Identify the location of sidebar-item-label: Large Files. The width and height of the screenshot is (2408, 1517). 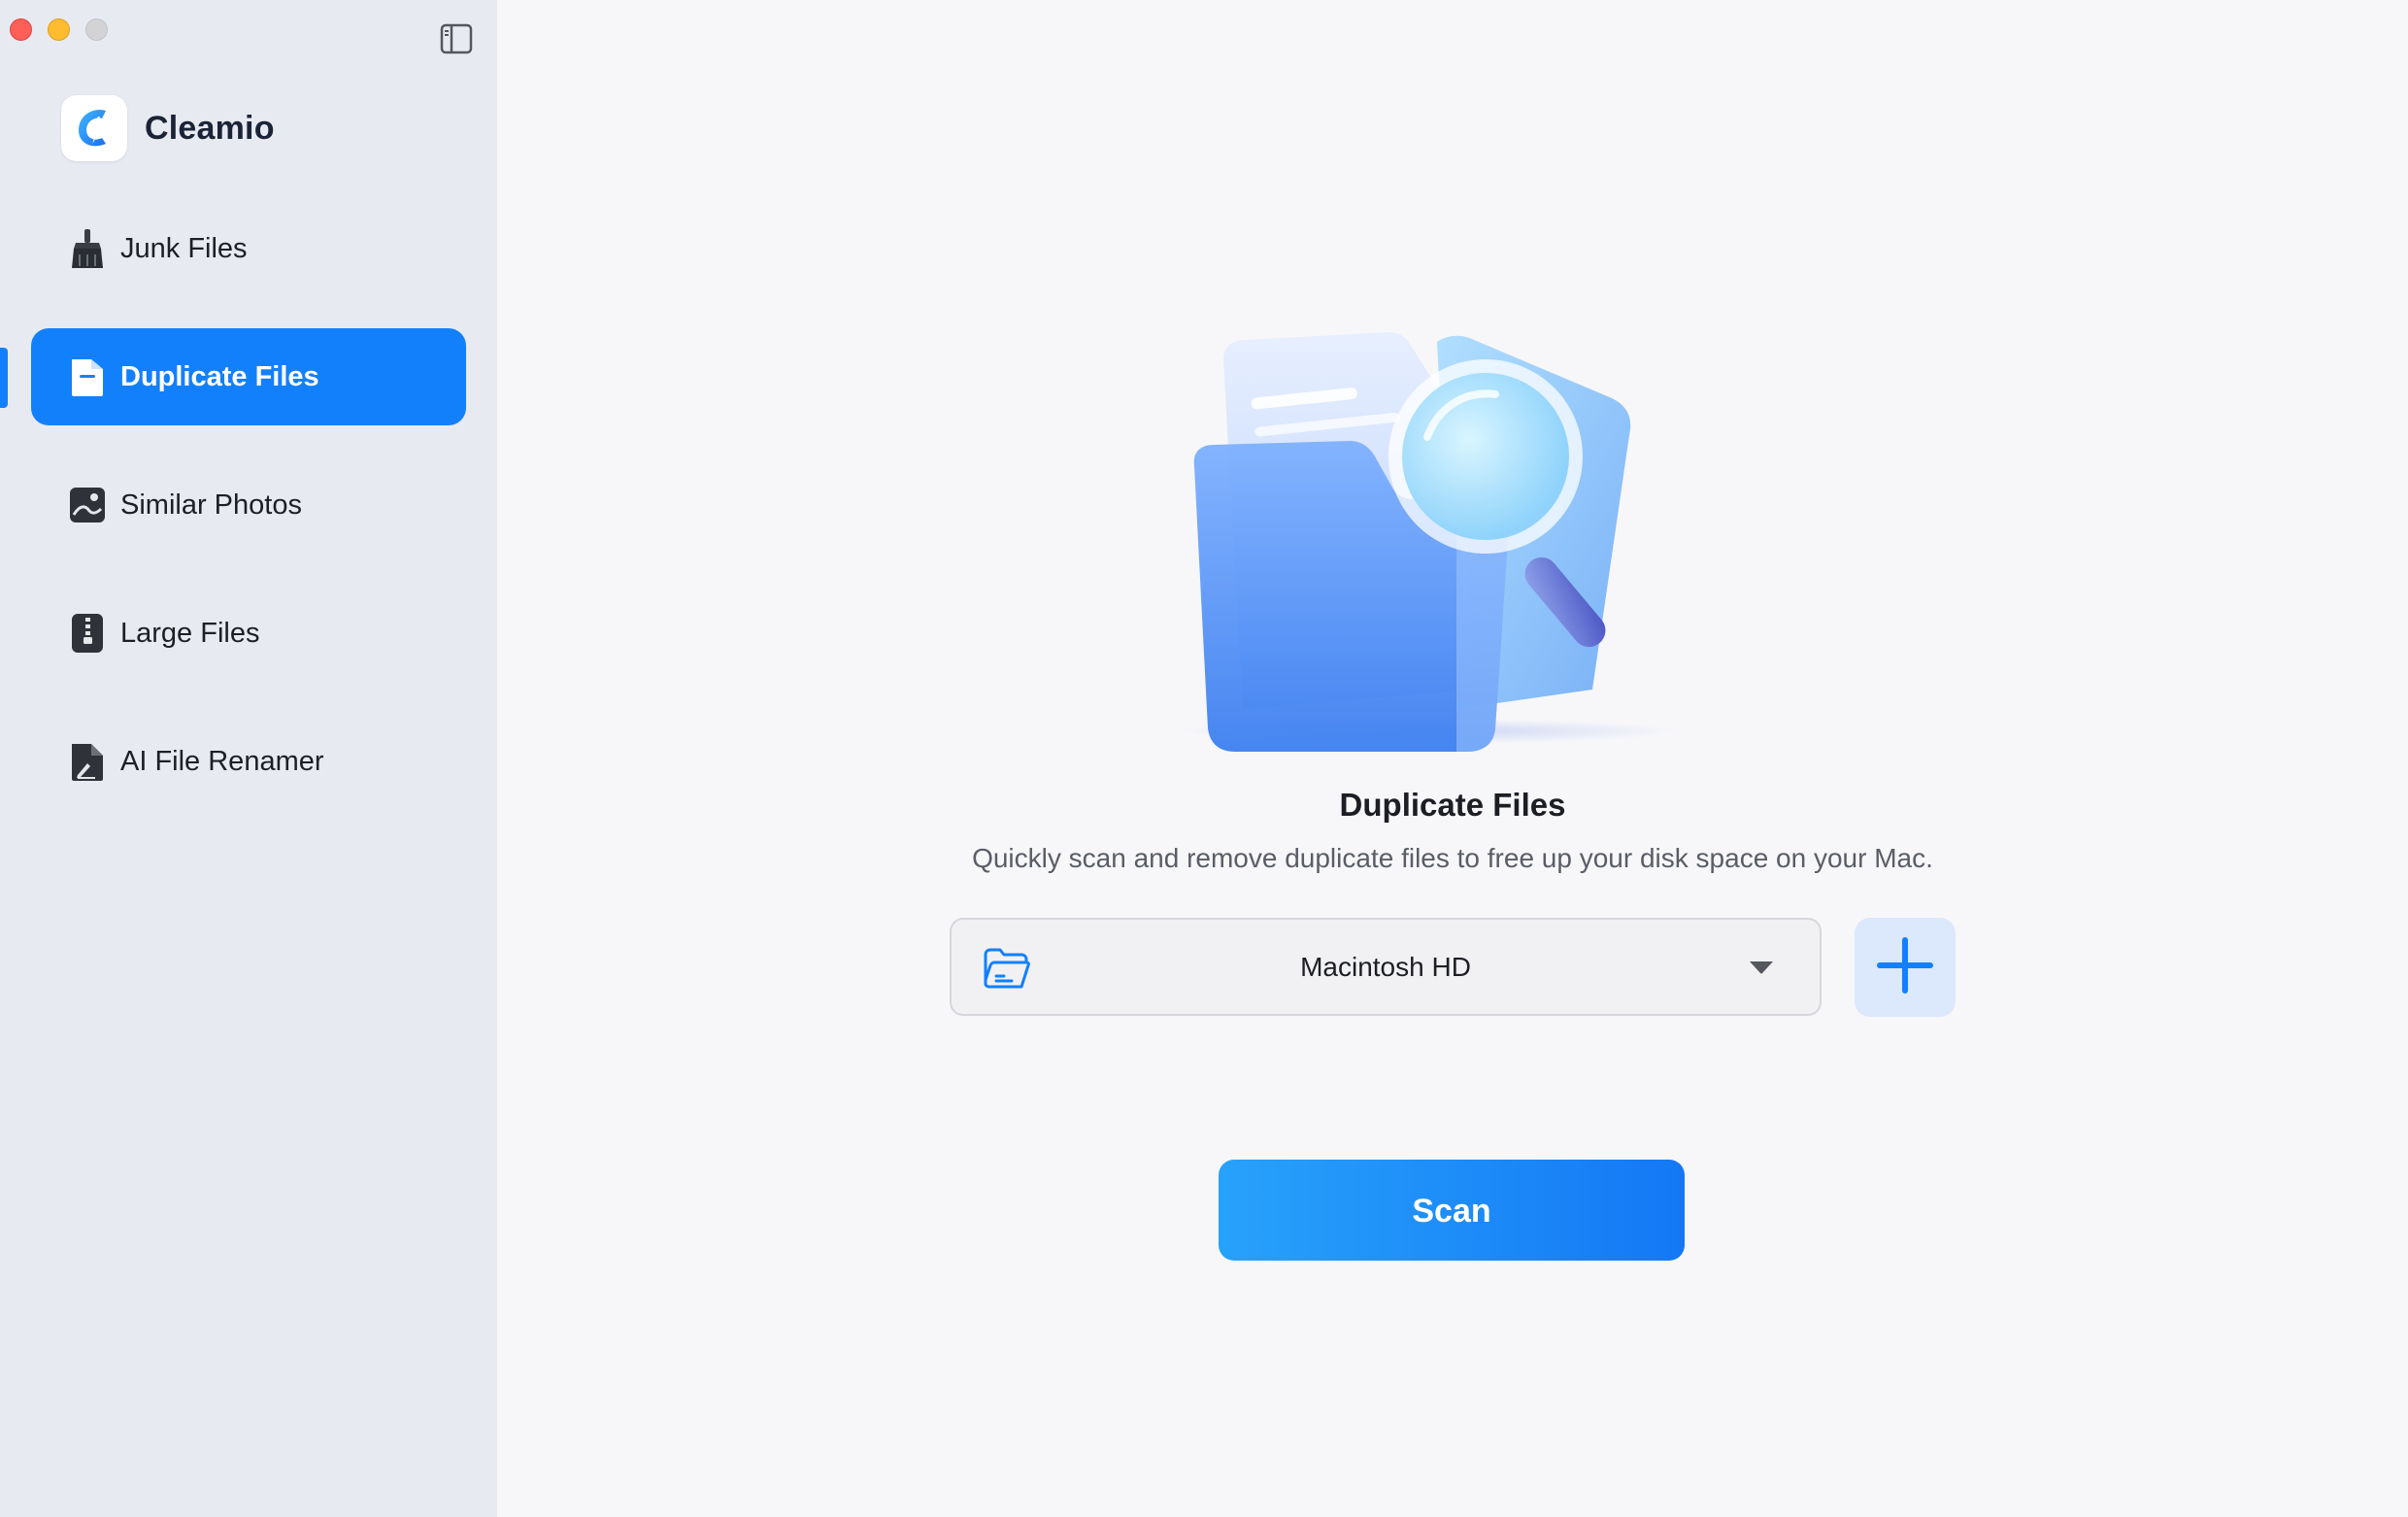
(190, 633).